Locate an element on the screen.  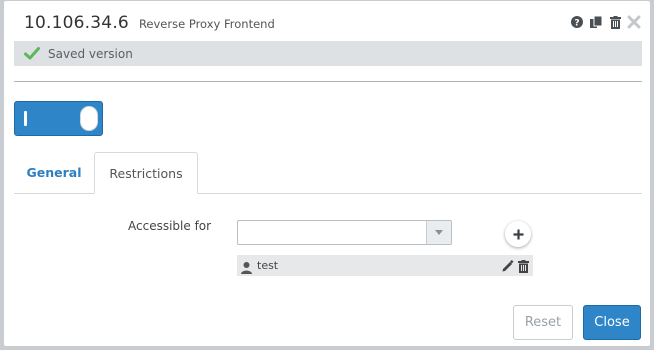
chevron-down-icon is located at coordinates (439, 232).